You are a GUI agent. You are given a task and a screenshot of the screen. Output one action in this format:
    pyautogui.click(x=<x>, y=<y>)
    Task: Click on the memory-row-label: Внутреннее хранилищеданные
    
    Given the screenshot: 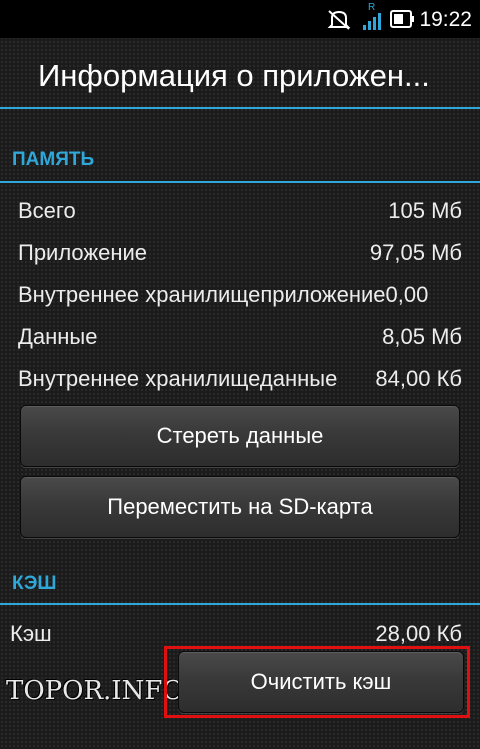 What is the action you would take?
    pyautogui.click(x=178, y=378)
    